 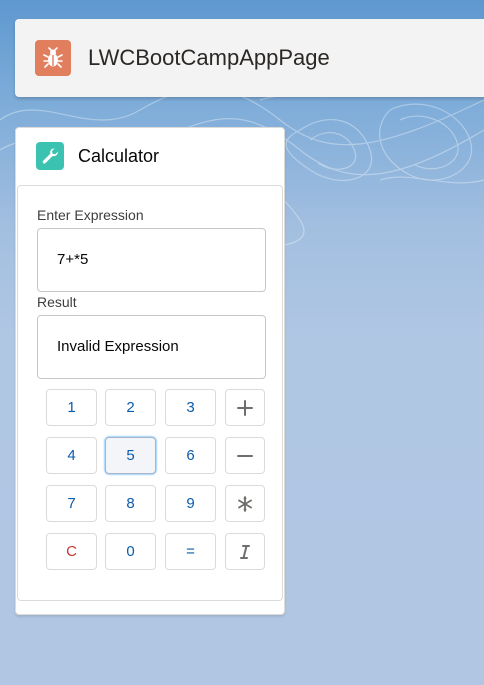 I want to click on key-7-button: 7, so click(x=71, y=503).